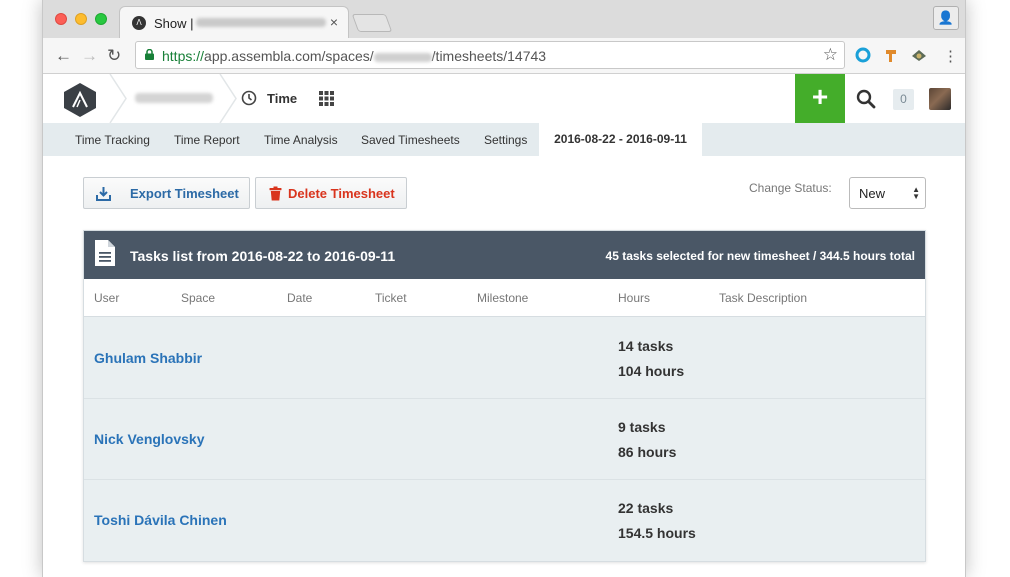  Describe the element at coordinates (950, 56) in the screenshot. I see `browser-menu-icon: ⋮` at that location.